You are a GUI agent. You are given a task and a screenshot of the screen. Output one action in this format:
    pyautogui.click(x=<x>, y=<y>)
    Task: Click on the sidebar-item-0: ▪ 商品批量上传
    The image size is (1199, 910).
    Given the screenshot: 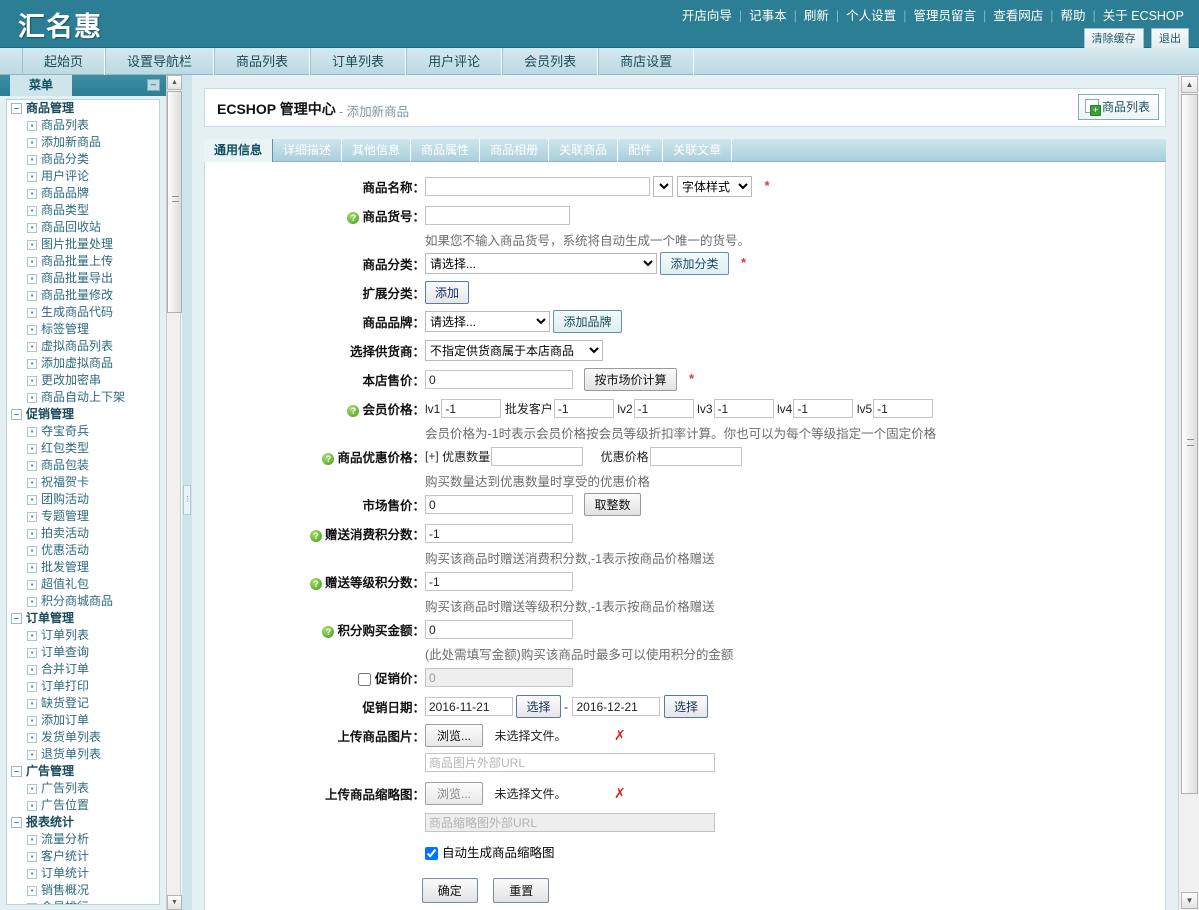 What is the action you would take?
    pyautogui.click(x=83, y=261)
    